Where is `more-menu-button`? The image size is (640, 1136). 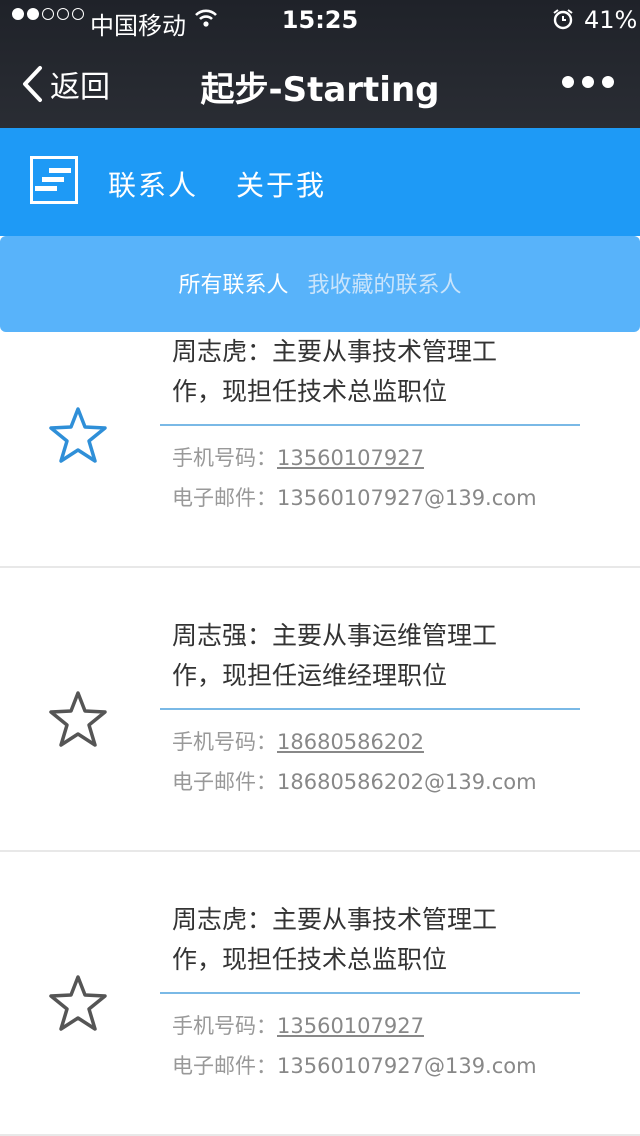 more-menu-button is located at coordinates (588, 82).